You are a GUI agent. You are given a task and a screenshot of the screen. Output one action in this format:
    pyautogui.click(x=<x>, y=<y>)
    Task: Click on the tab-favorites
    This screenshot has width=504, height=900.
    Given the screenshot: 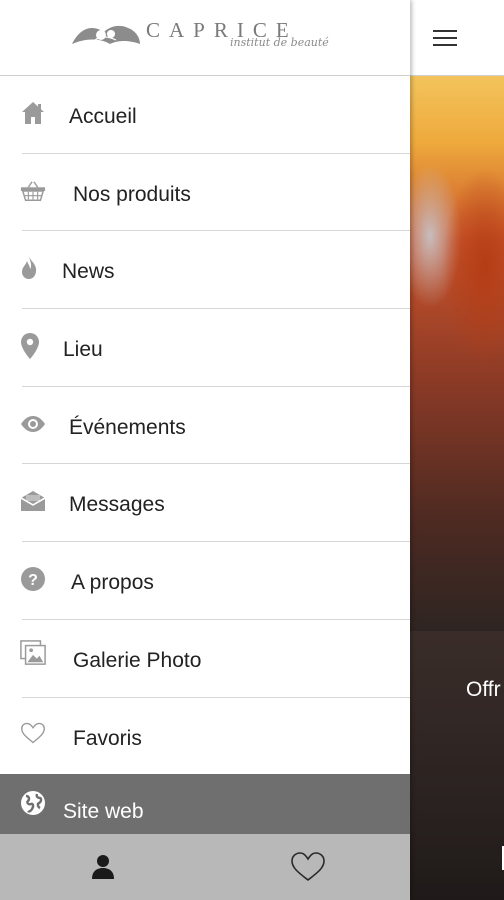 What is the action you would take?
    pyautogui.click(x=307, y=867)
    